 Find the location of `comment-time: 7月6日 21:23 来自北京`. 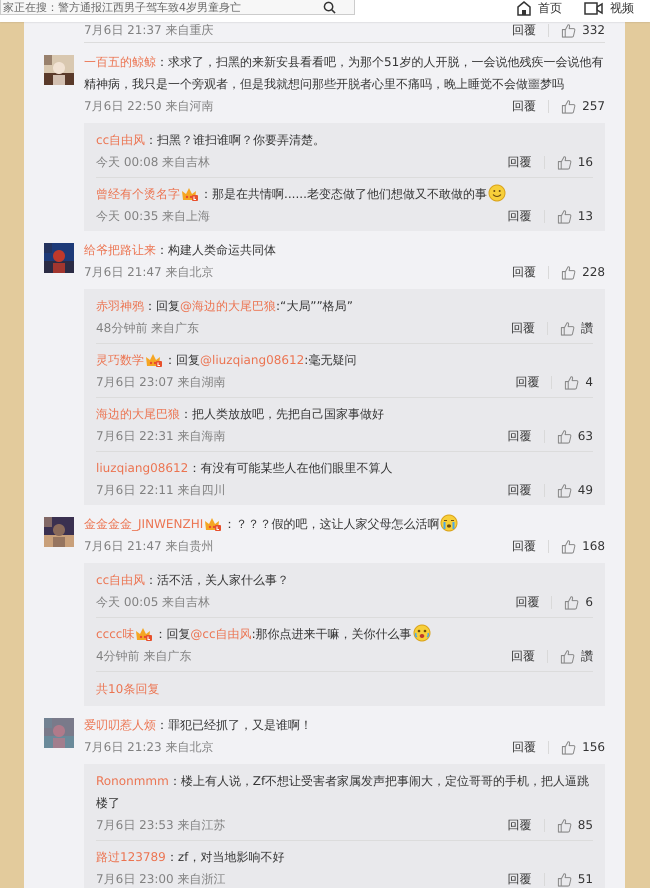

comment-time: 7月6日 21:23 来自北京 is located at coordinates (149, 747).